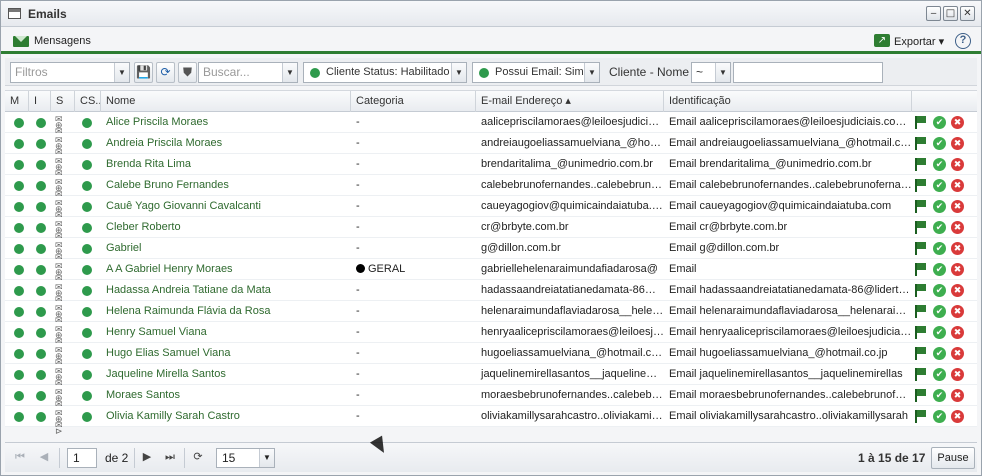 The width and height of the screenshot is (982, 476). I want to click on filters-select: Filtros ▼, so click(70, 72).